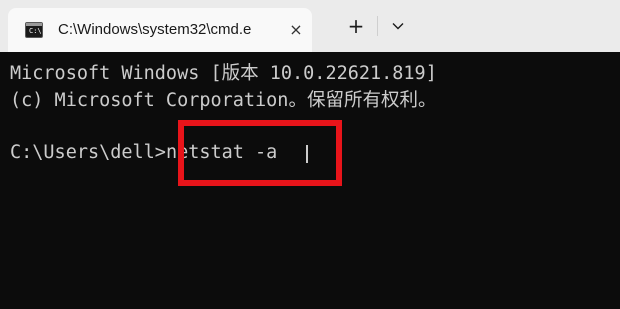 This screenshot has height=309, width=620. Describe the element at coordinates (377, 26) in the screenshot. I see `tab-divider` at that location.